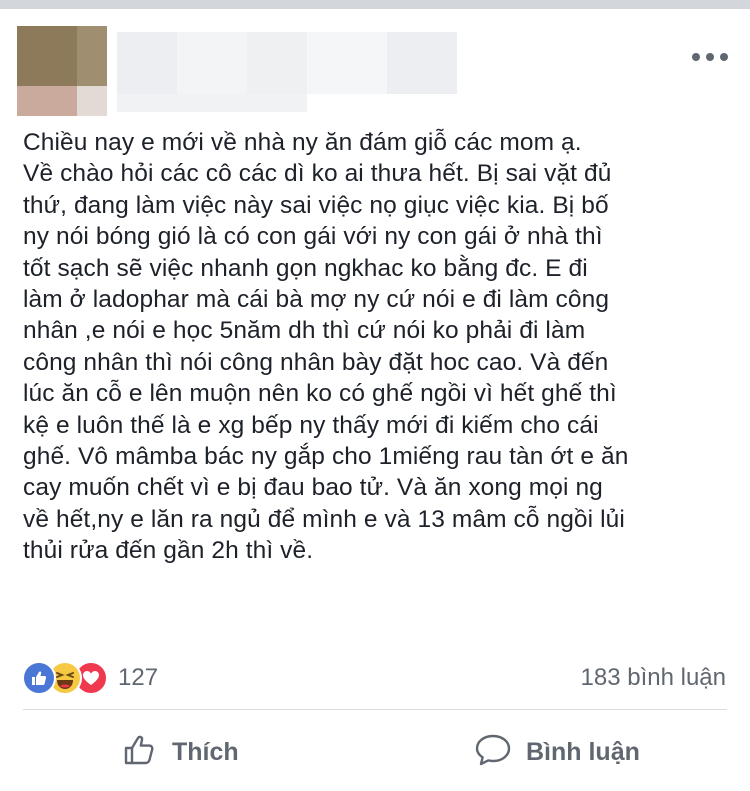 The height and width of the screenshot is (791, 750). Describe the element at coordinates (375, 709) in the screenshot. I see `divider` at that location.